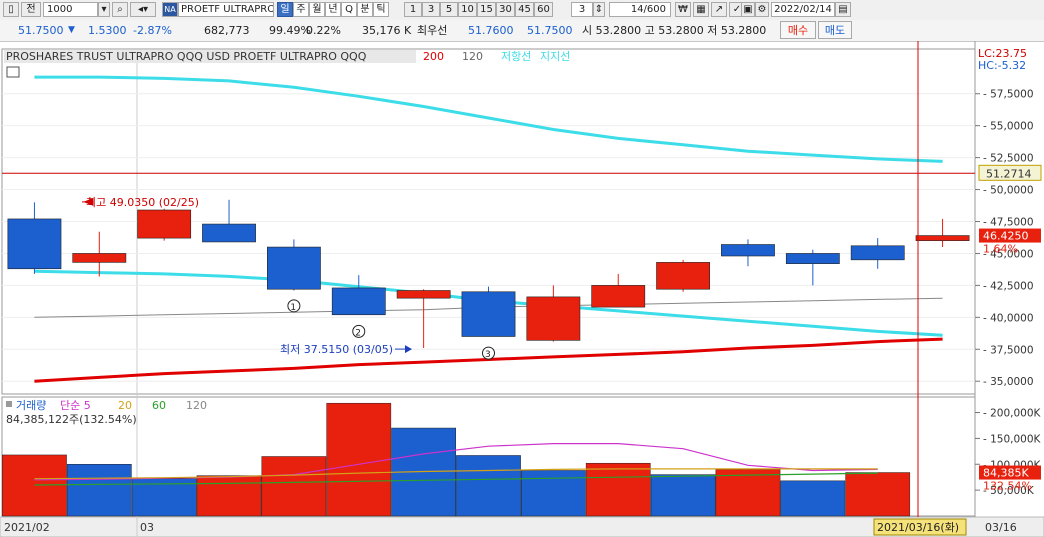  I want to click on interval-tab: 45, so click(524, 9).